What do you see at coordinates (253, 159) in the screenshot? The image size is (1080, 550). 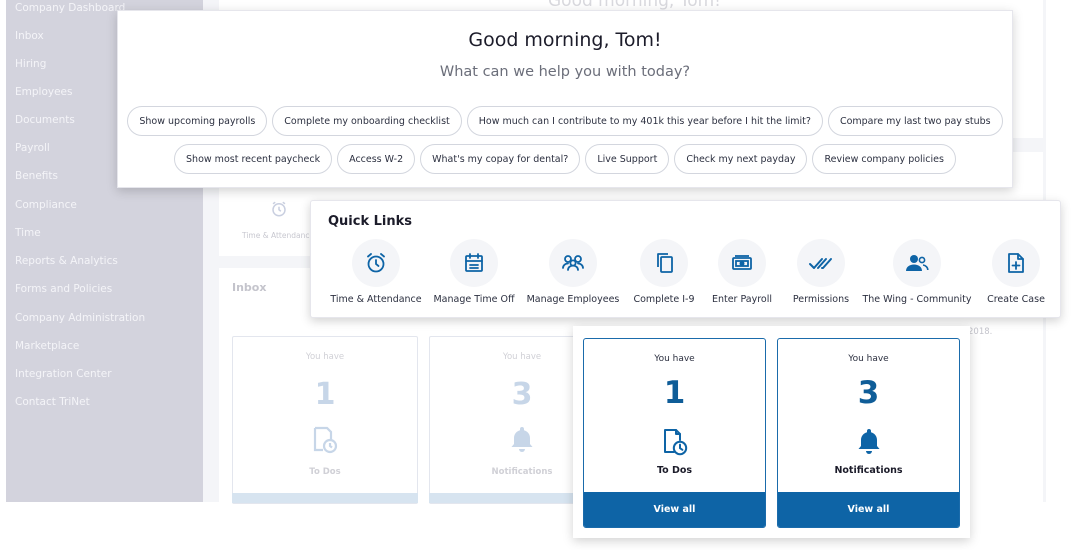 I see `chip-show-recent-paycheck: Show most recent paycheck` at bounding box center [253, 159].